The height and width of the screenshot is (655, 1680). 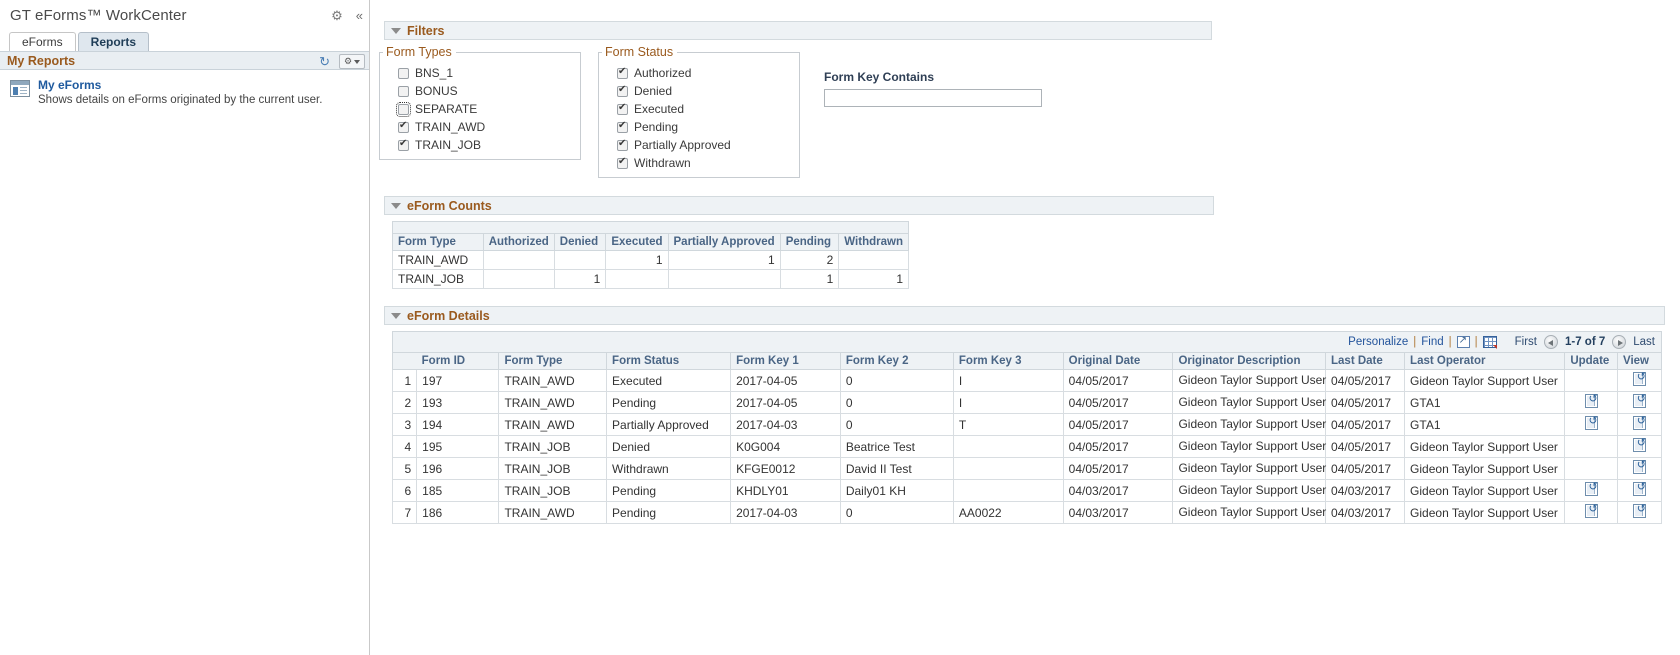 I want to click on col-form-key-1: Form Key 1, so click(x=785, y=361).